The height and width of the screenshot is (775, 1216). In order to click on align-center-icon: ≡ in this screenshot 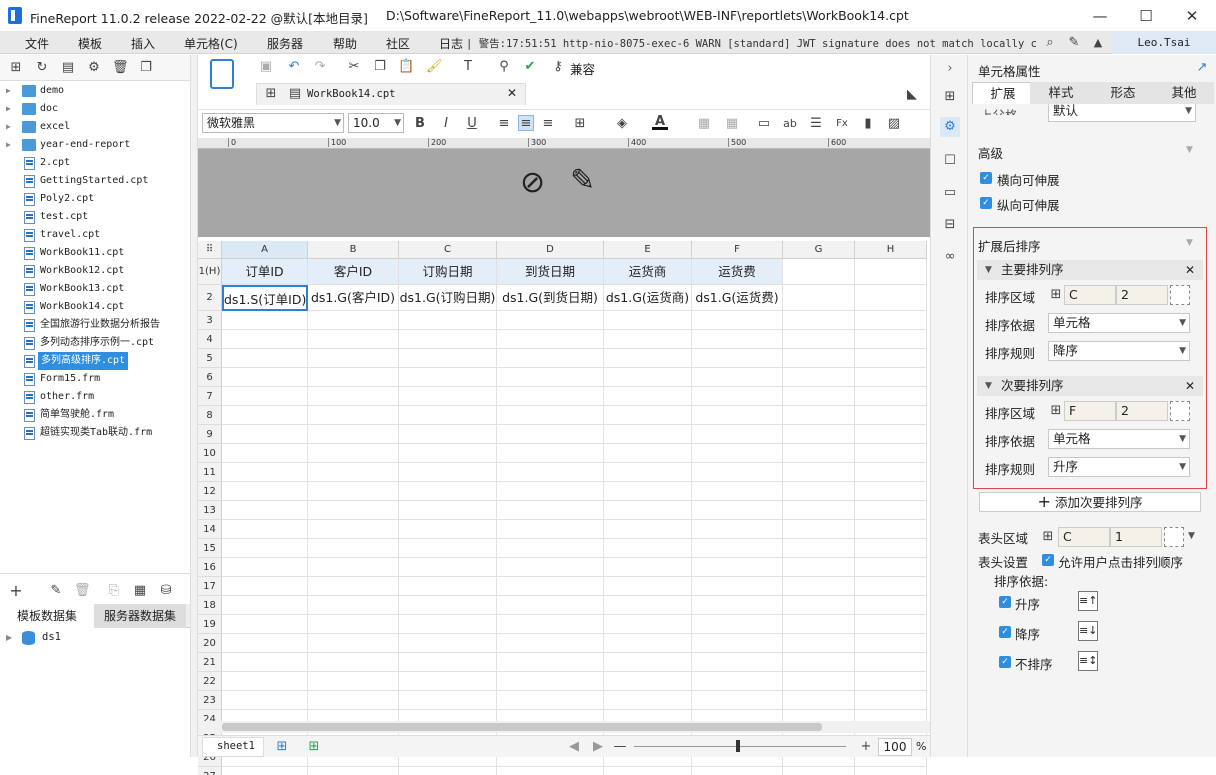, I will do `click(526, 123)`.